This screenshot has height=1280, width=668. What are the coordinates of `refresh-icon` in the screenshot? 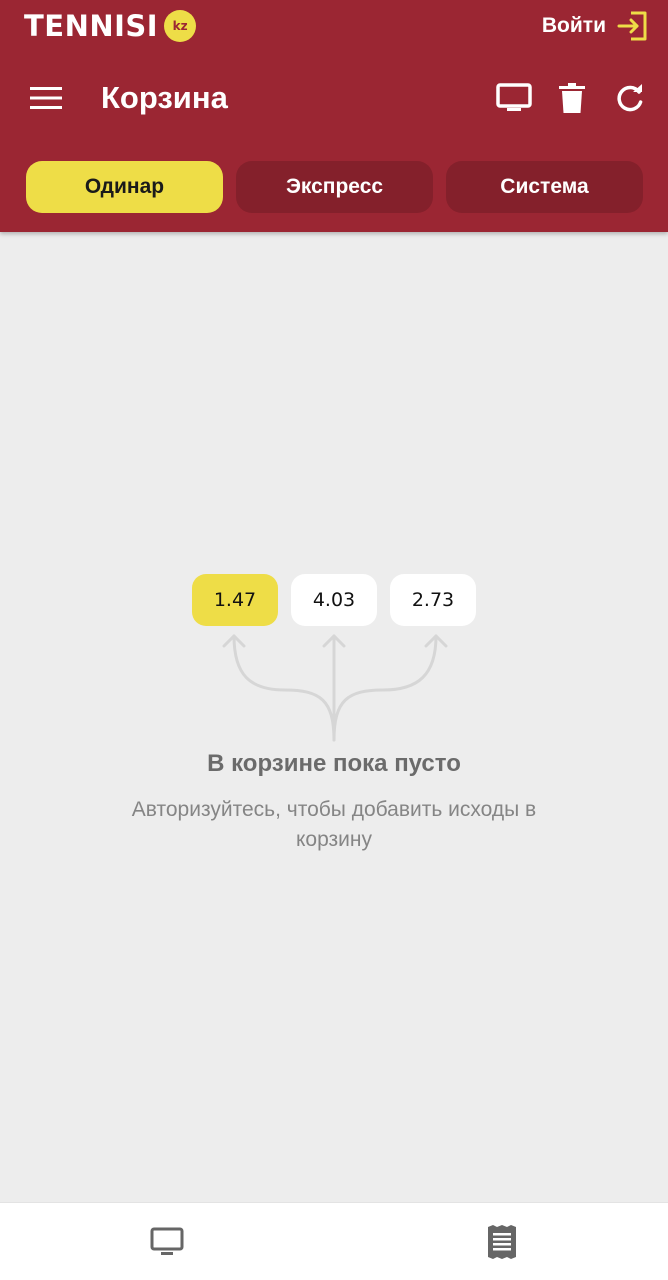 It's located at (630, 98).